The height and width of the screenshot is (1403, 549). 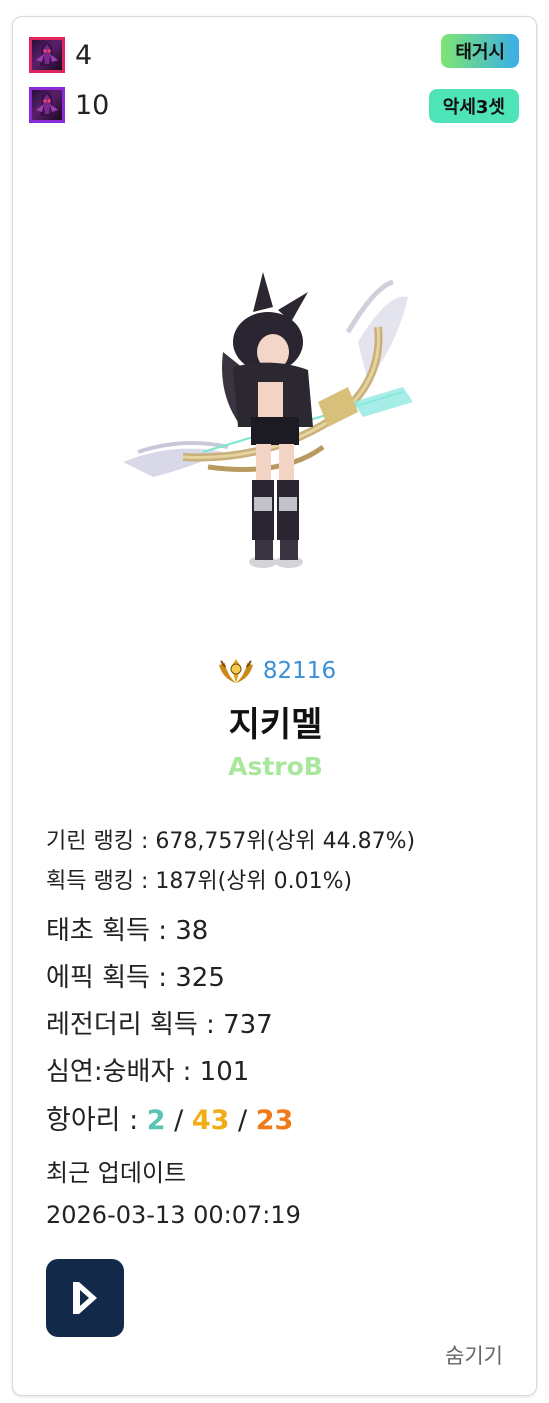 What do you see at coordinates (299, 671) in the screenshot?
I see `fame-value: 82116` at bounding box center [299, 671].